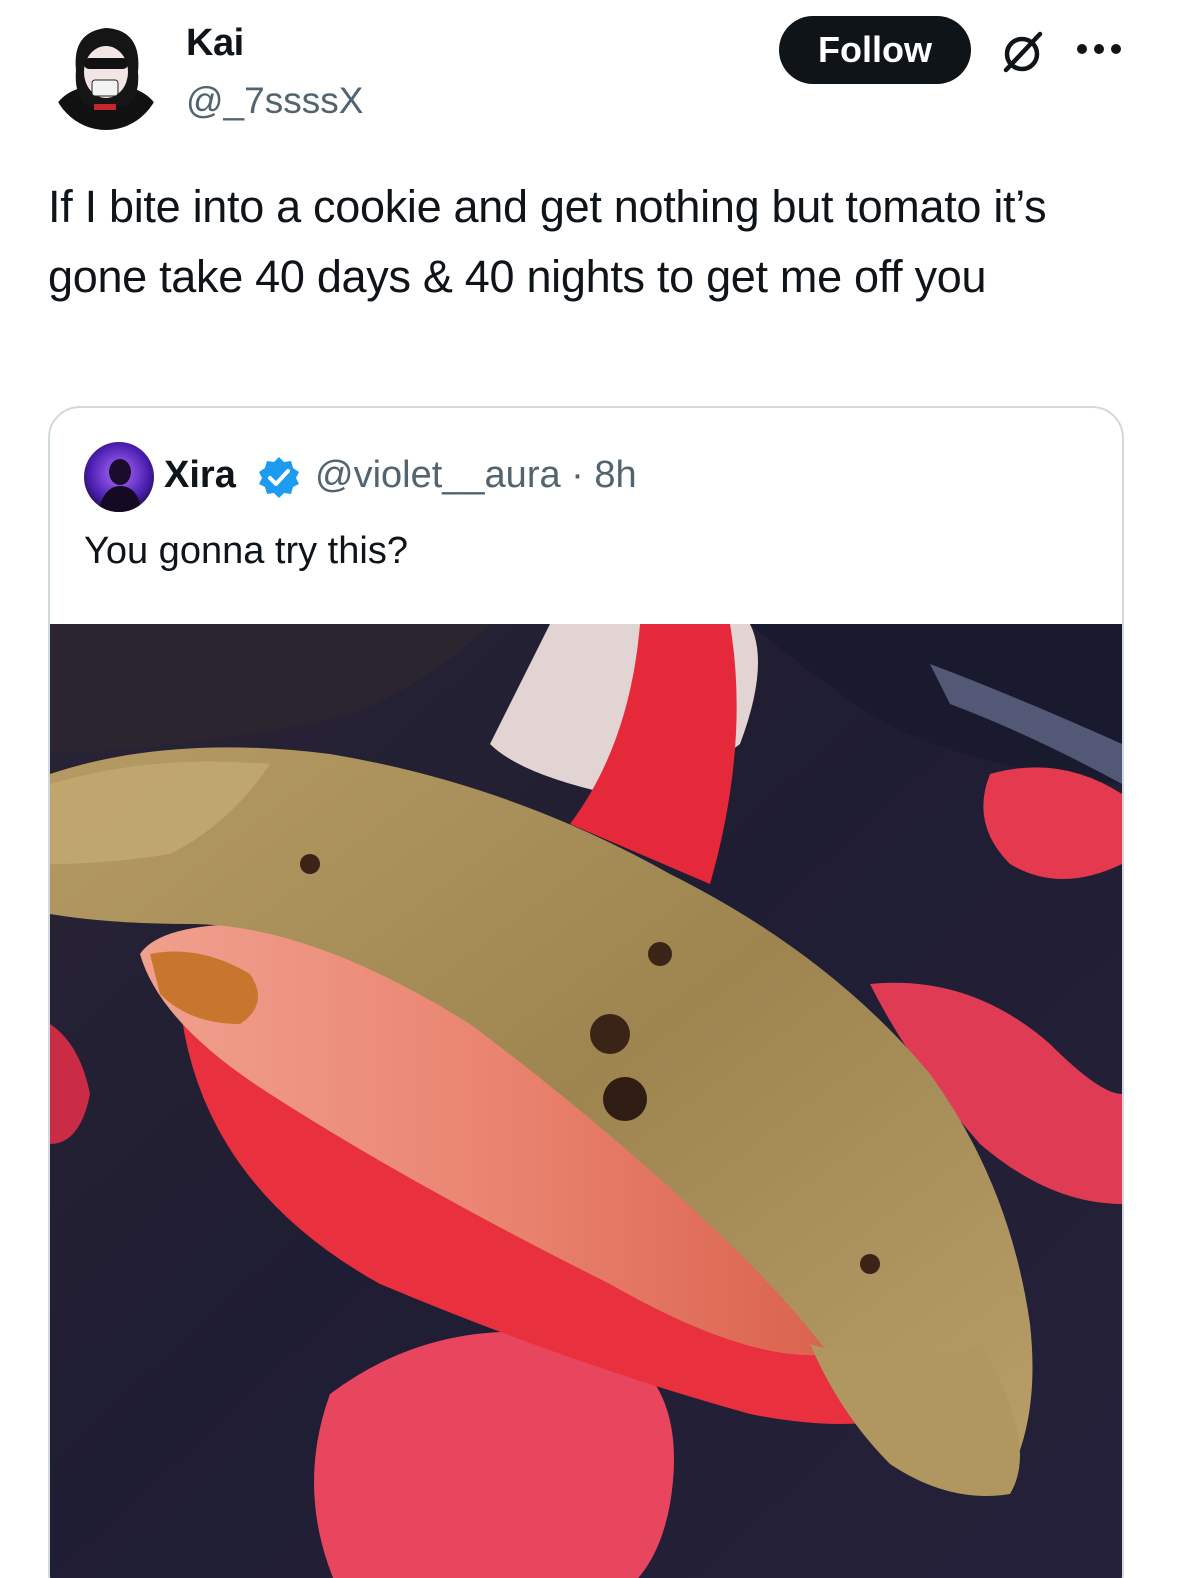  Describe the element at coordinates (274, 101) in the screenshot. I see `author-handle: @_7ssssX` at that location.